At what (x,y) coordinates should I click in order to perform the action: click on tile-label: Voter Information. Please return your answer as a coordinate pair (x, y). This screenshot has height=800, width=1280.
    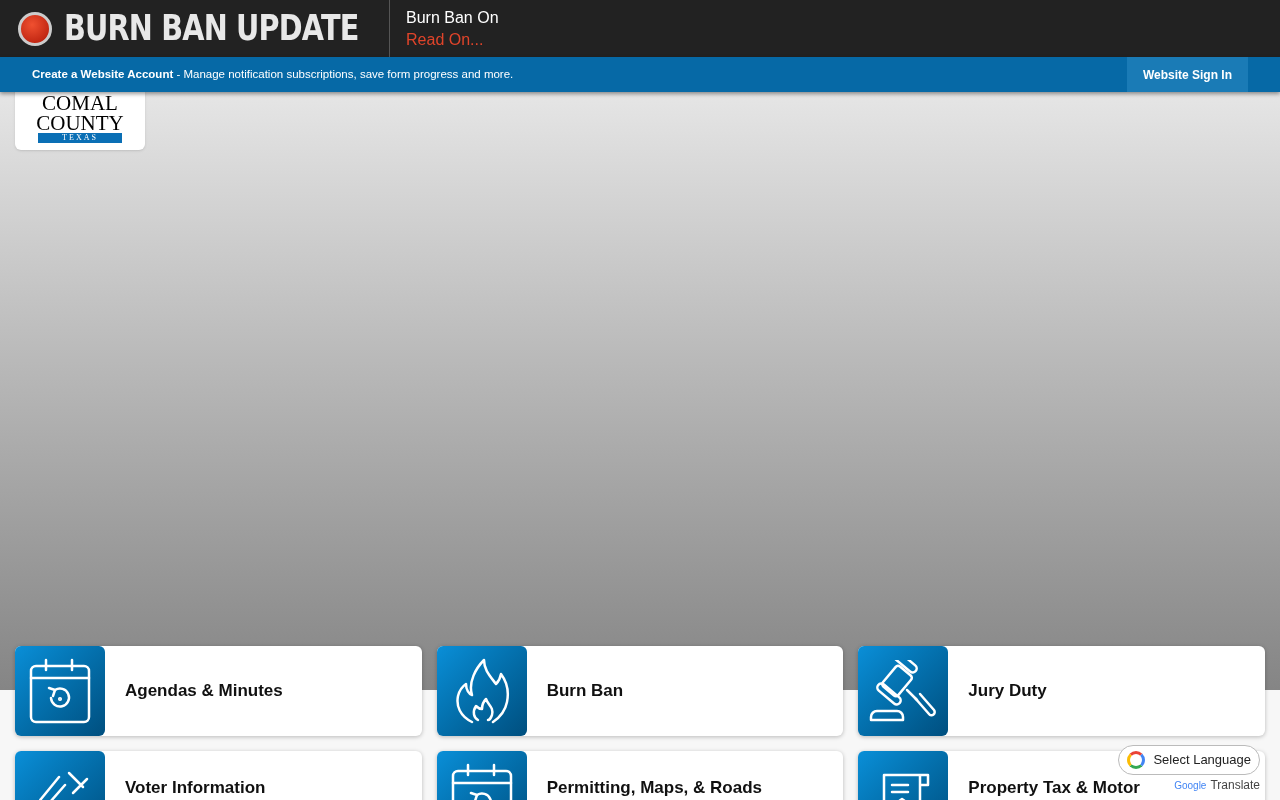
    Looking at the image, I should click on (195, 788).